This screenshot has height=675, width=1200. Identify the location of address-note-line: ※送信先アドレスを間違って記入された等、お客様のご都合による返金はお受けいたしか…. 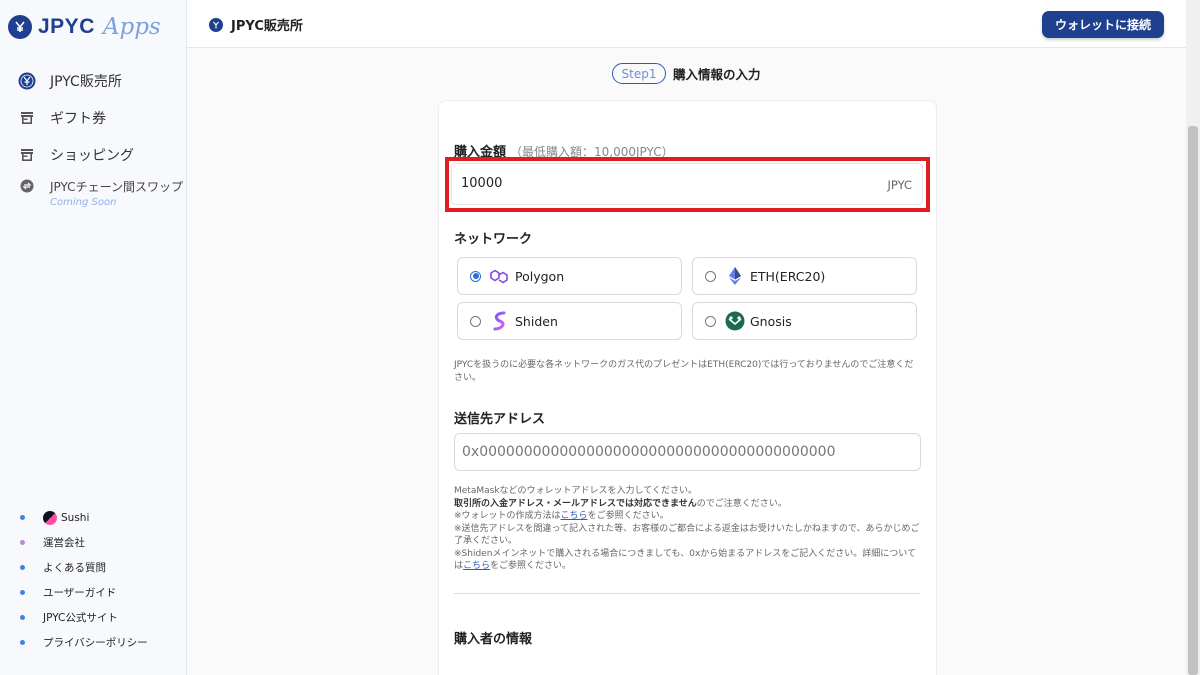
(687, 535).